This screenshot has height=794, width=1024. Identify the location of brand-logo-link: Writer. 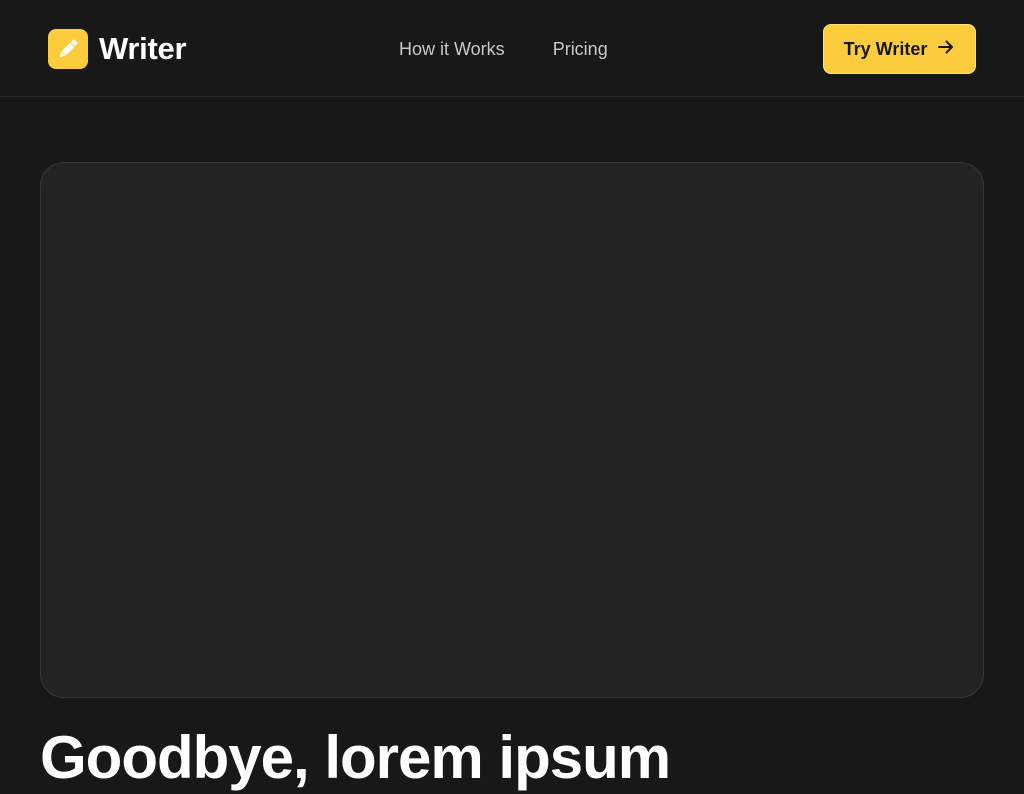
(117, 49).